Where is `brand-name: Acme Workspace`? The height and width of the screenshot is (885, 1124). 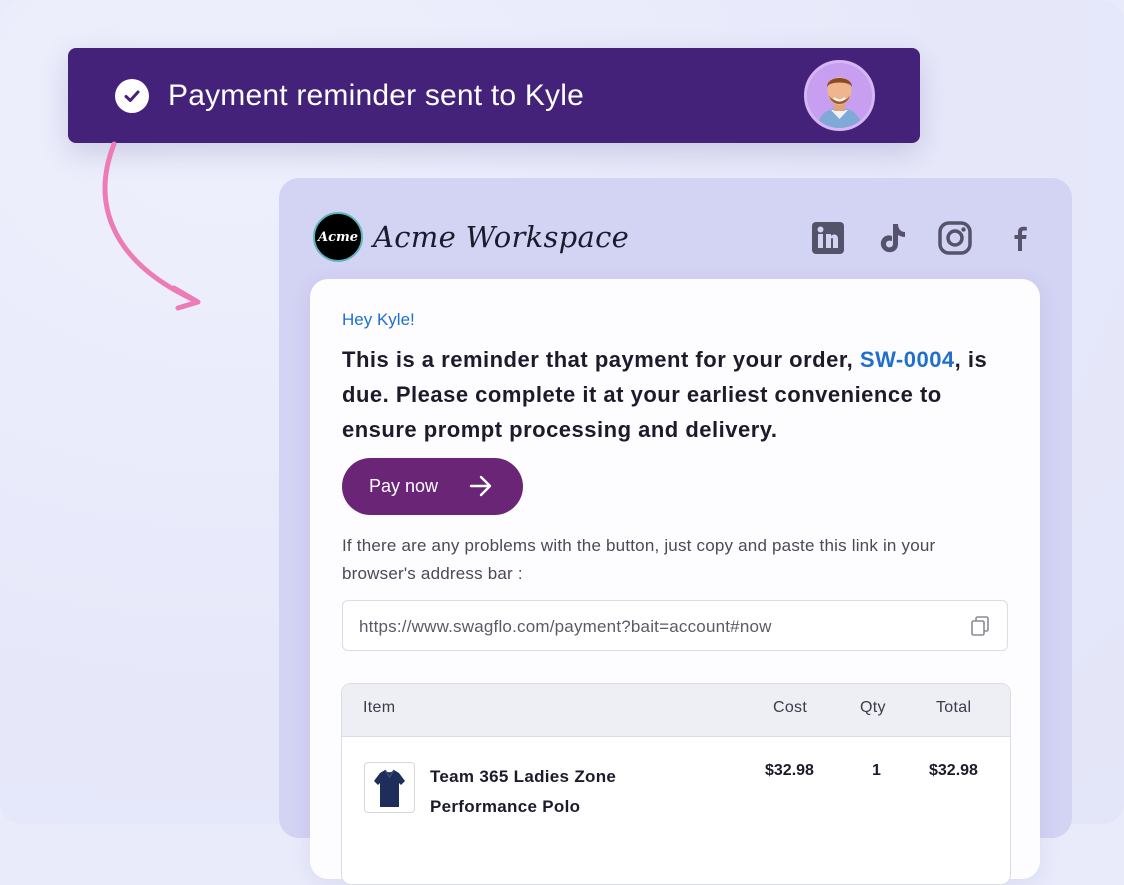
brand-name: Acme Workspace is located at coordinates (501, 237).